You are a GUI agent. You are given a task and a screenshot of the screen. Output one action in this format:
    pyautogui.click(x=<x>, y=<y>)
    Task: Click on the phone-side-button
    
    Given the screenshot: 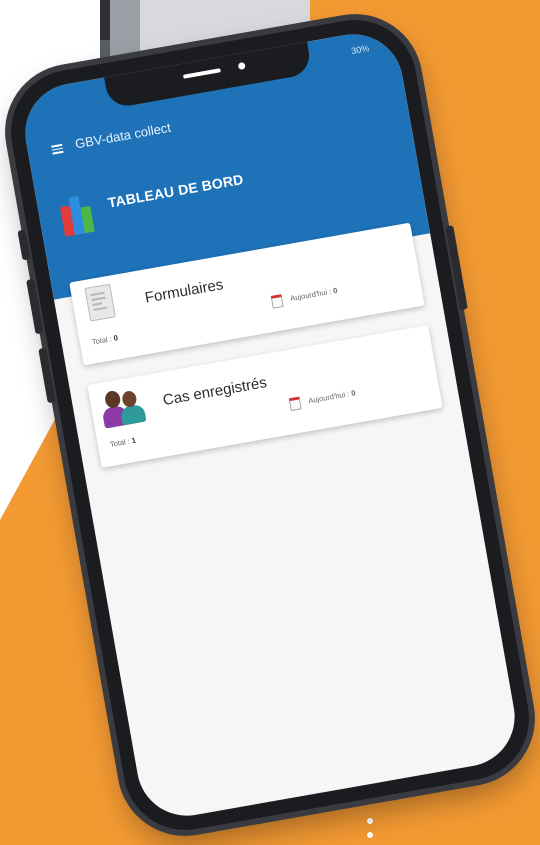 What is the action you would take?
    pyautogui.click(x=24, y=245)
    